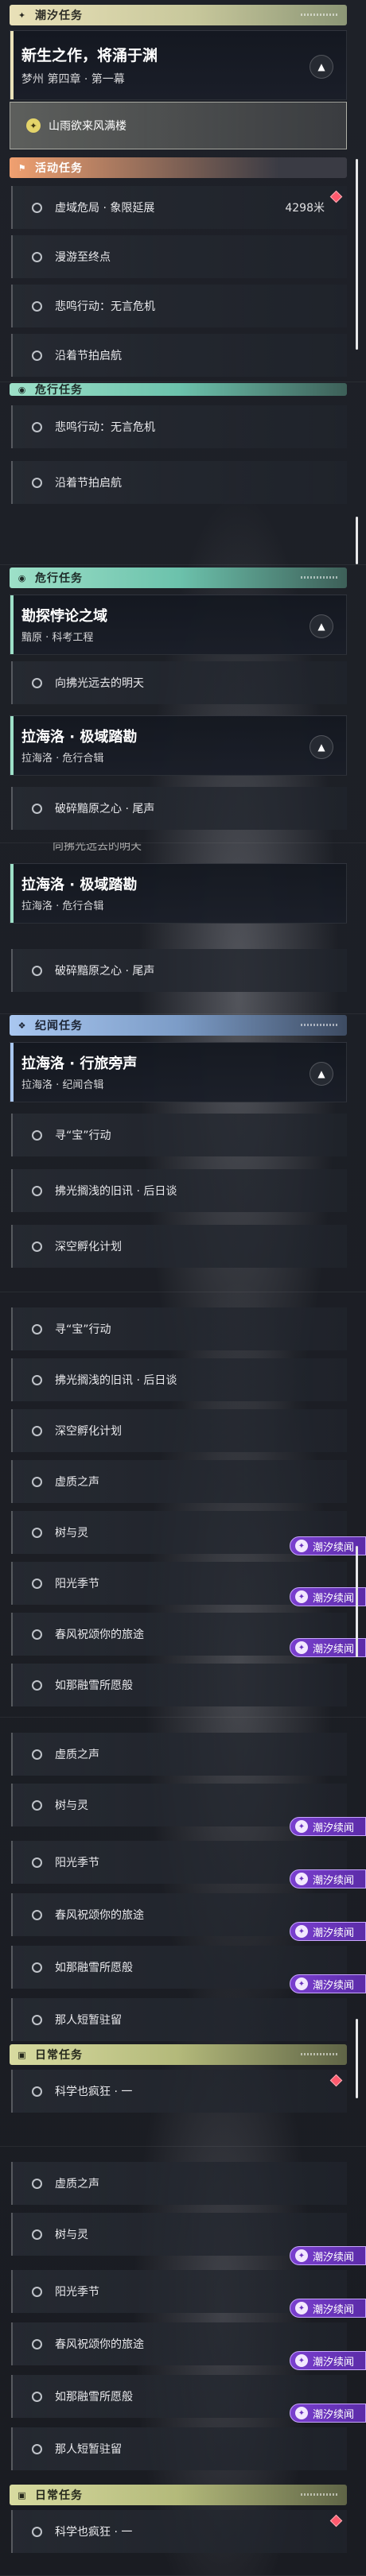 Image resolution: width=366 pixels, height=2576 pixels. Describe the element at coordinates (97, 848) in the screenshot. I see `task-label: 向拂光远去的明天` at that location.